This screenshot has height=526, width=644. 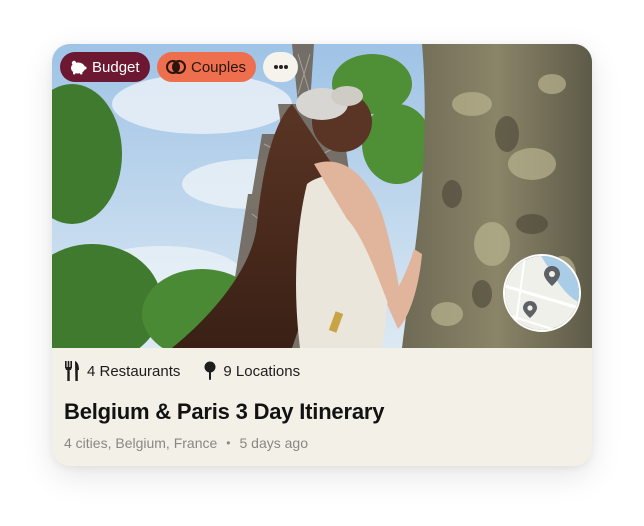 I want to click on pin-icon, so click(x=210, y=371).